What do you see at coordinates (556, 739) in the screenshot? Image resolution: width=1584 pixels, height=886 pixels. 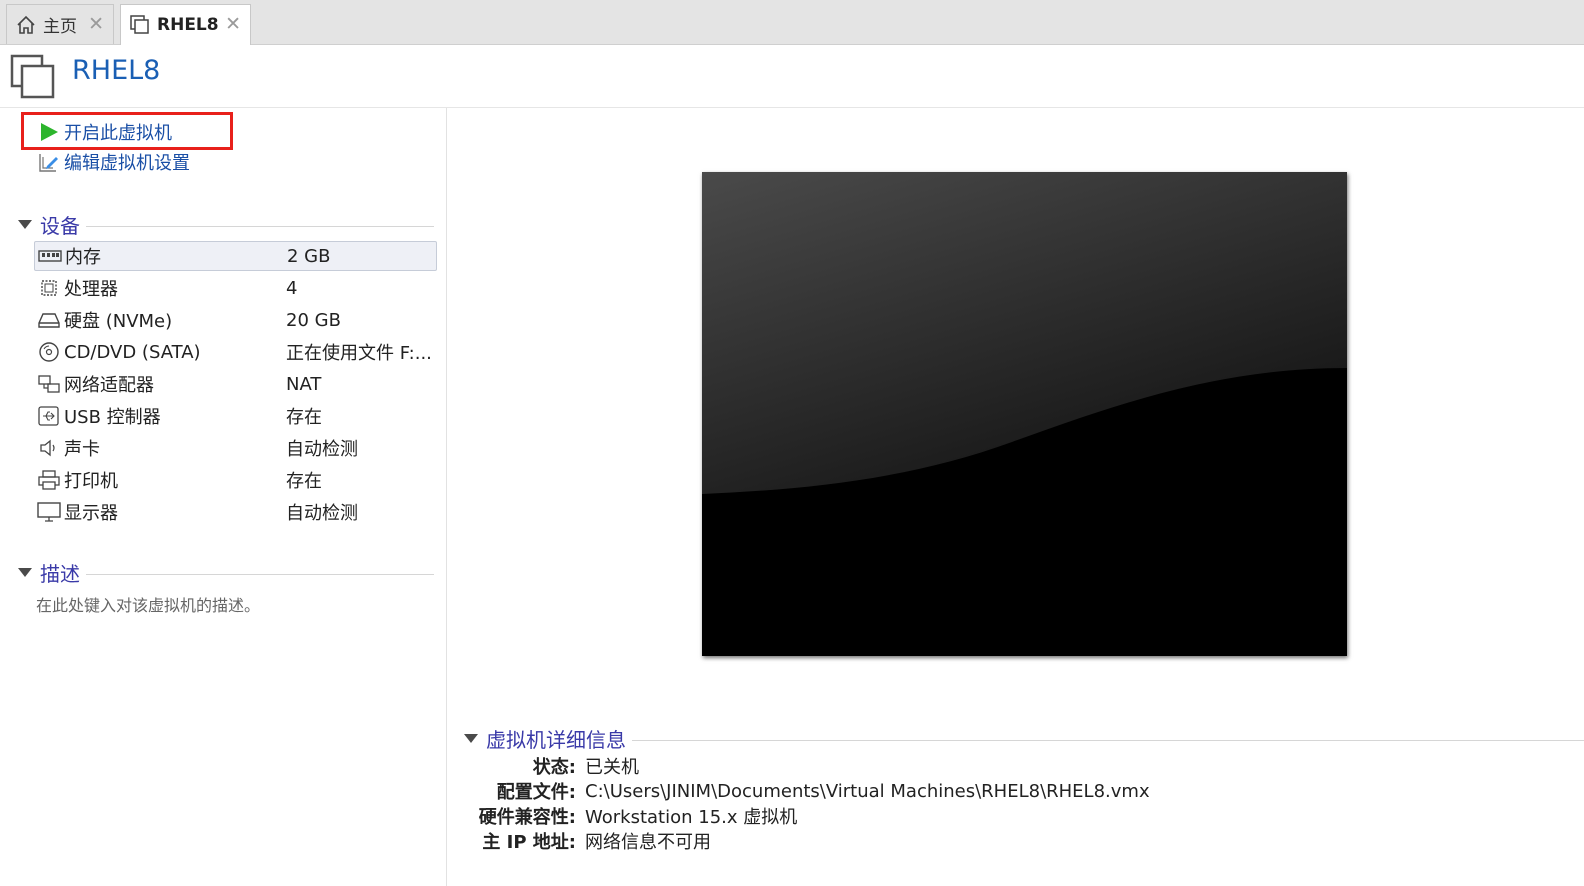 I see `details-section-title: 虚拟机详细信息` at bounding box center [556, 739].